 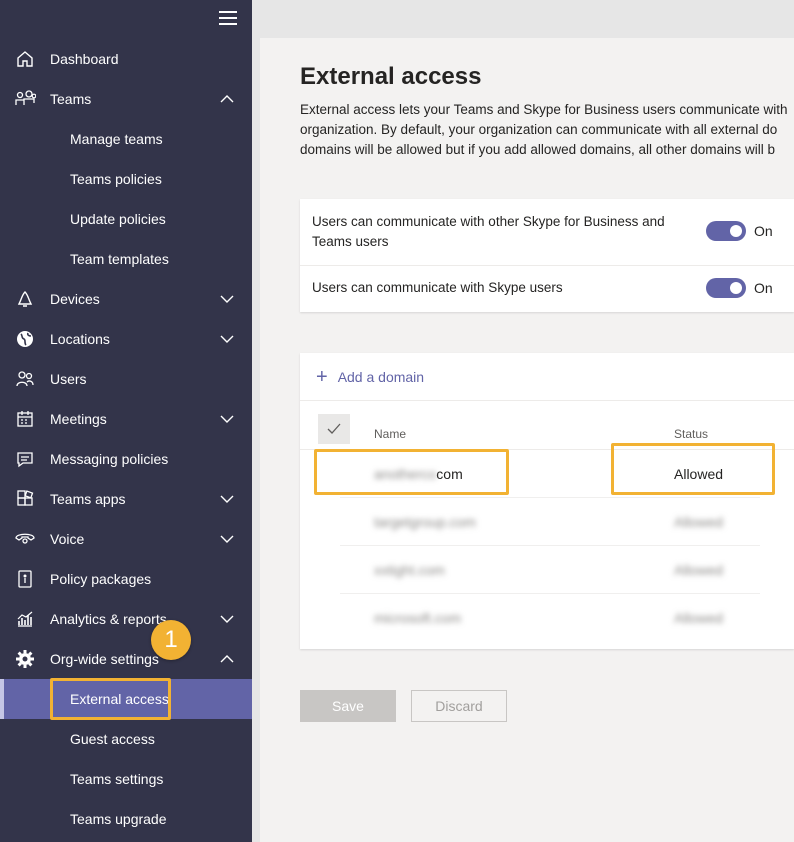 I want to click on add-domain-button: + Add a domain, so click(x=370, y=377).